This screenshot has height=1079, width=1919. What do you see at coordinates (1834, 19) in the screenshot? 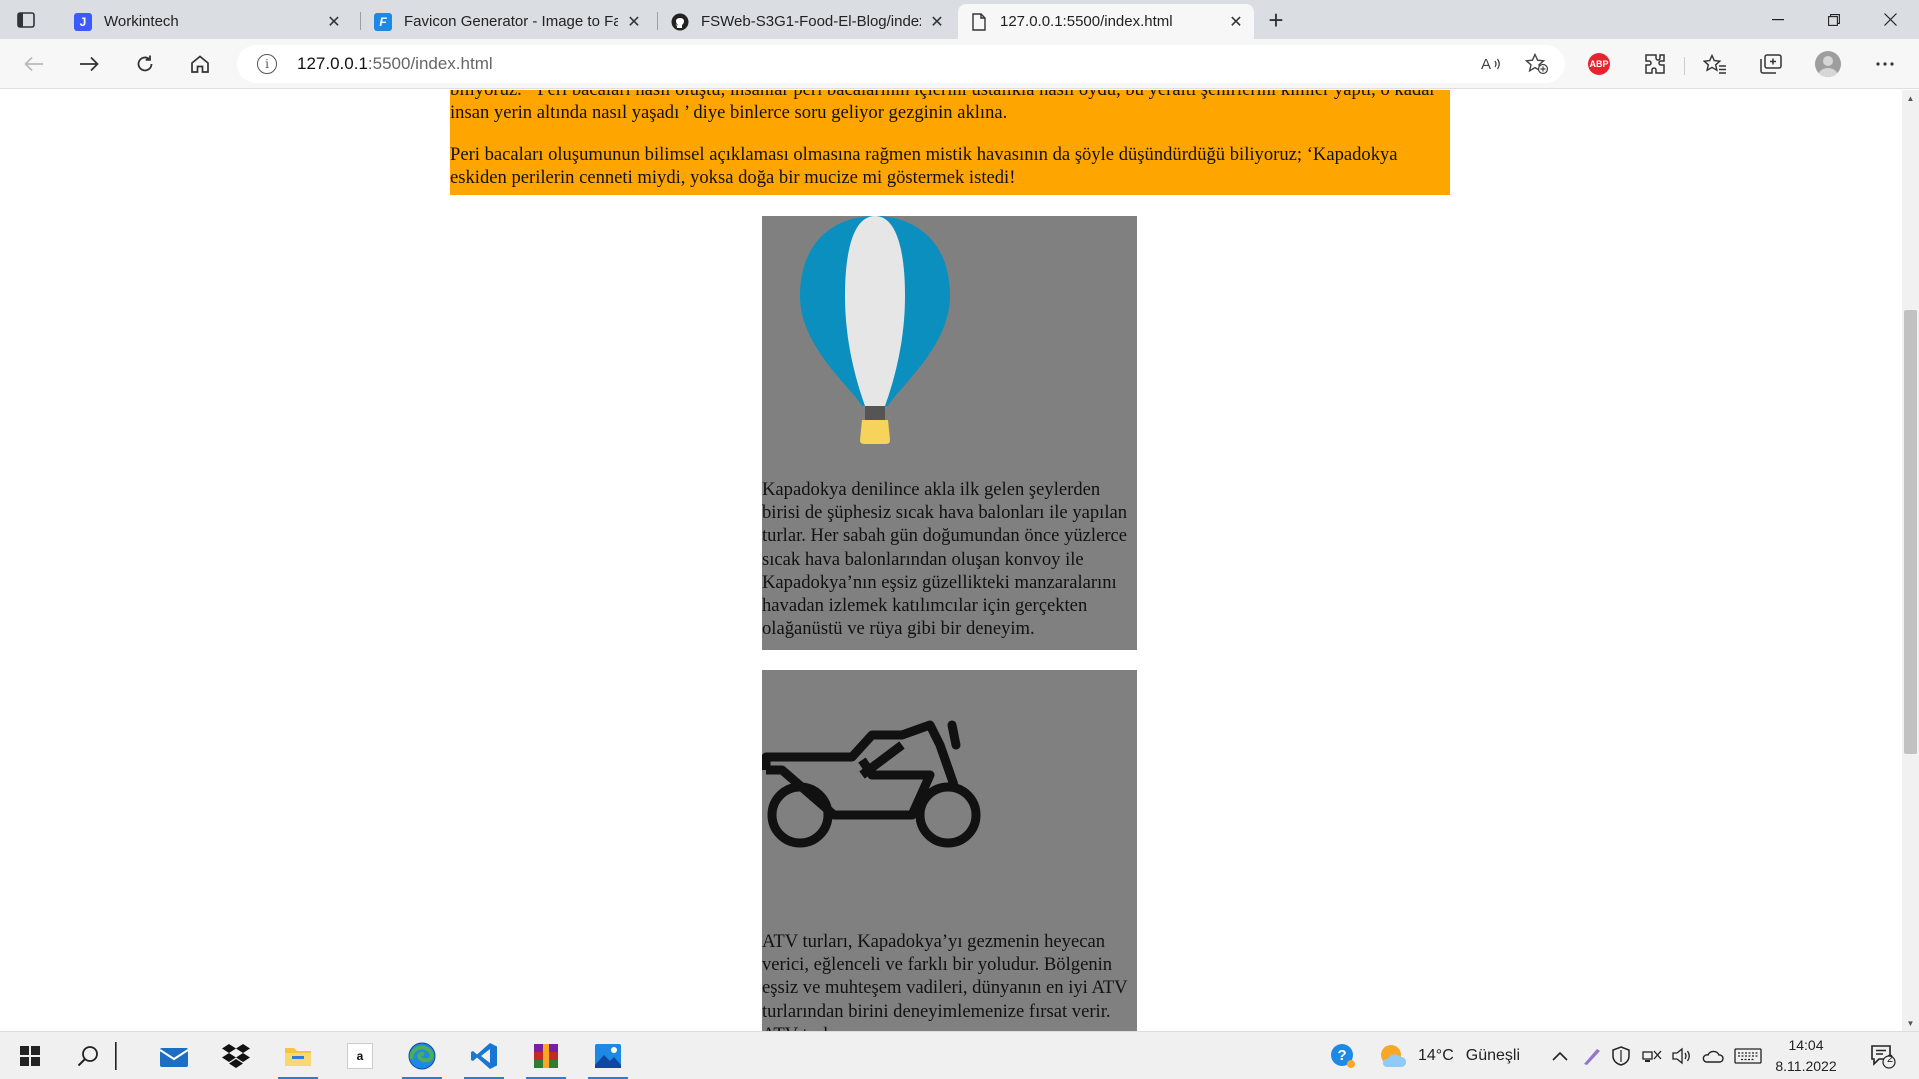
I see `restore-icon` at bounding box center [1834, 19].